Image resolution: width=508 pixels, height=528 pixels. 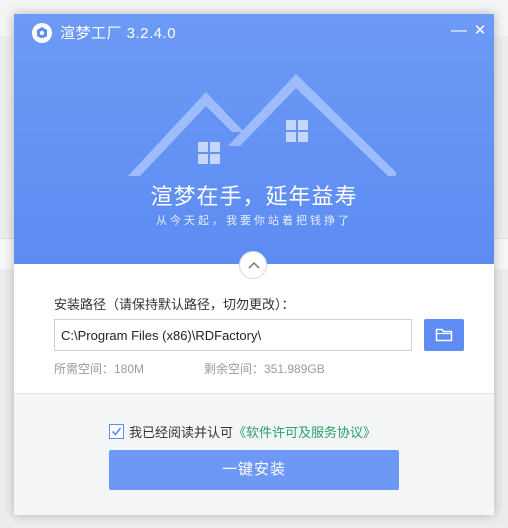 I want to click on agreement-row: 我已经阅读并认可《软件许可及服务协议》, so click(x=242, y=431).